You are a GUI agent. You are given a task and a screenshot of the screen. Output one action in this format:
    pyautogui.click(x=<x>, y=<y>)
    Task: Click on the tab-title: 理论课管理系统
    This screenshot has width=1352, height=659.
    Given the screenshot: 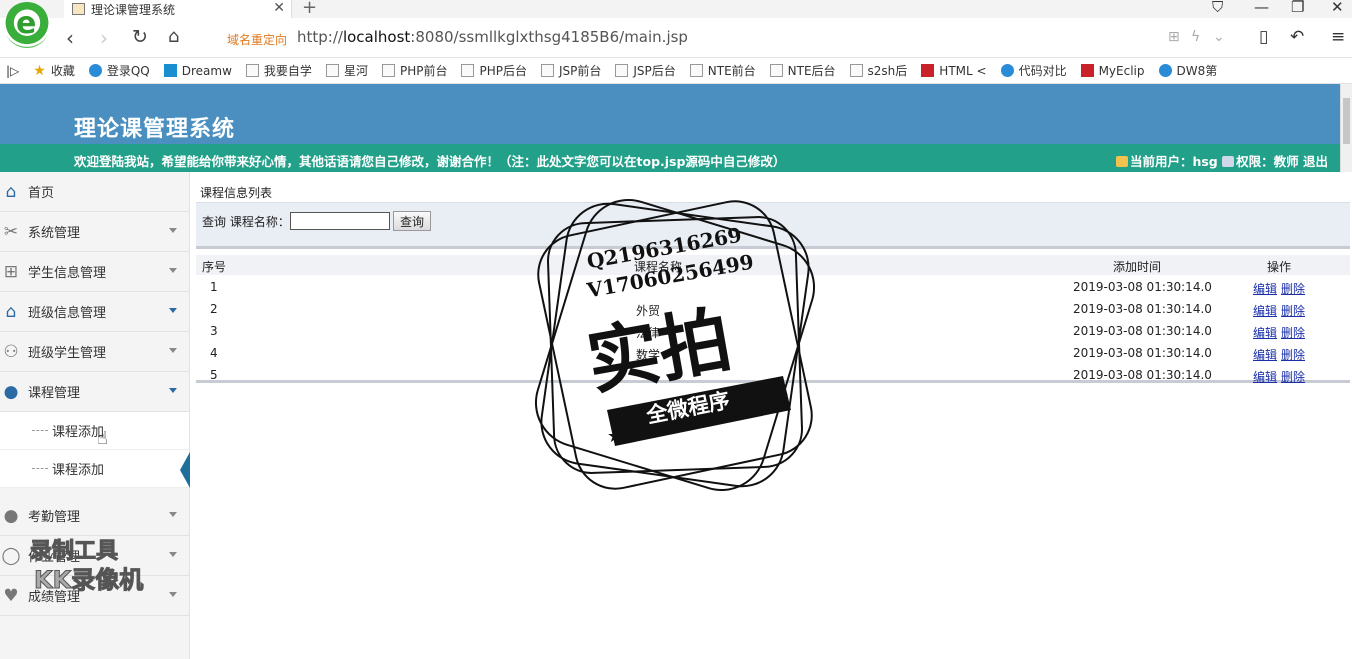 What is the action you would take?
    pyautogui.click(x=133, y=9)
    